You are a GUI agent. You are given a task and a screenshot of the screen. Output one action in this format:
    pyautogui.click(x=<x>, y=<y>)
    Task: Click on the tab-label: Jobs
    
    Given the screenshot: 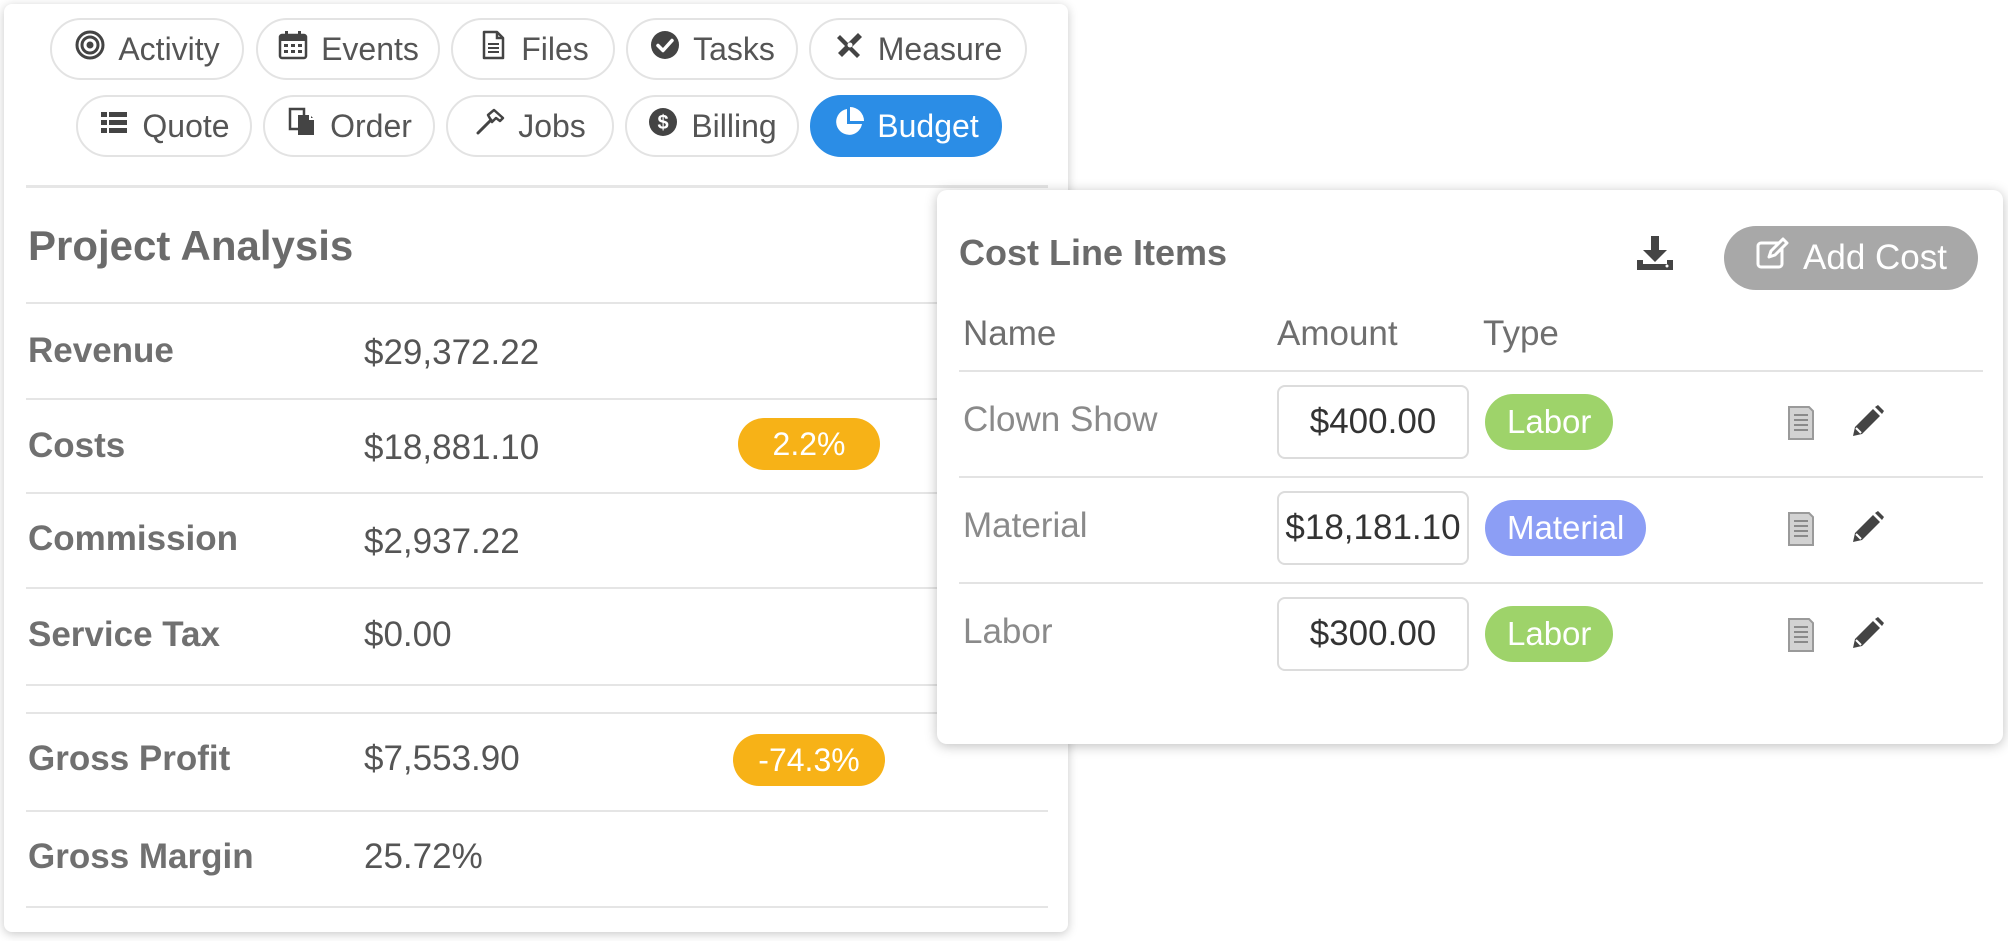 What is the action you would take?
    pyautogui.click(x=552, y=125)
    